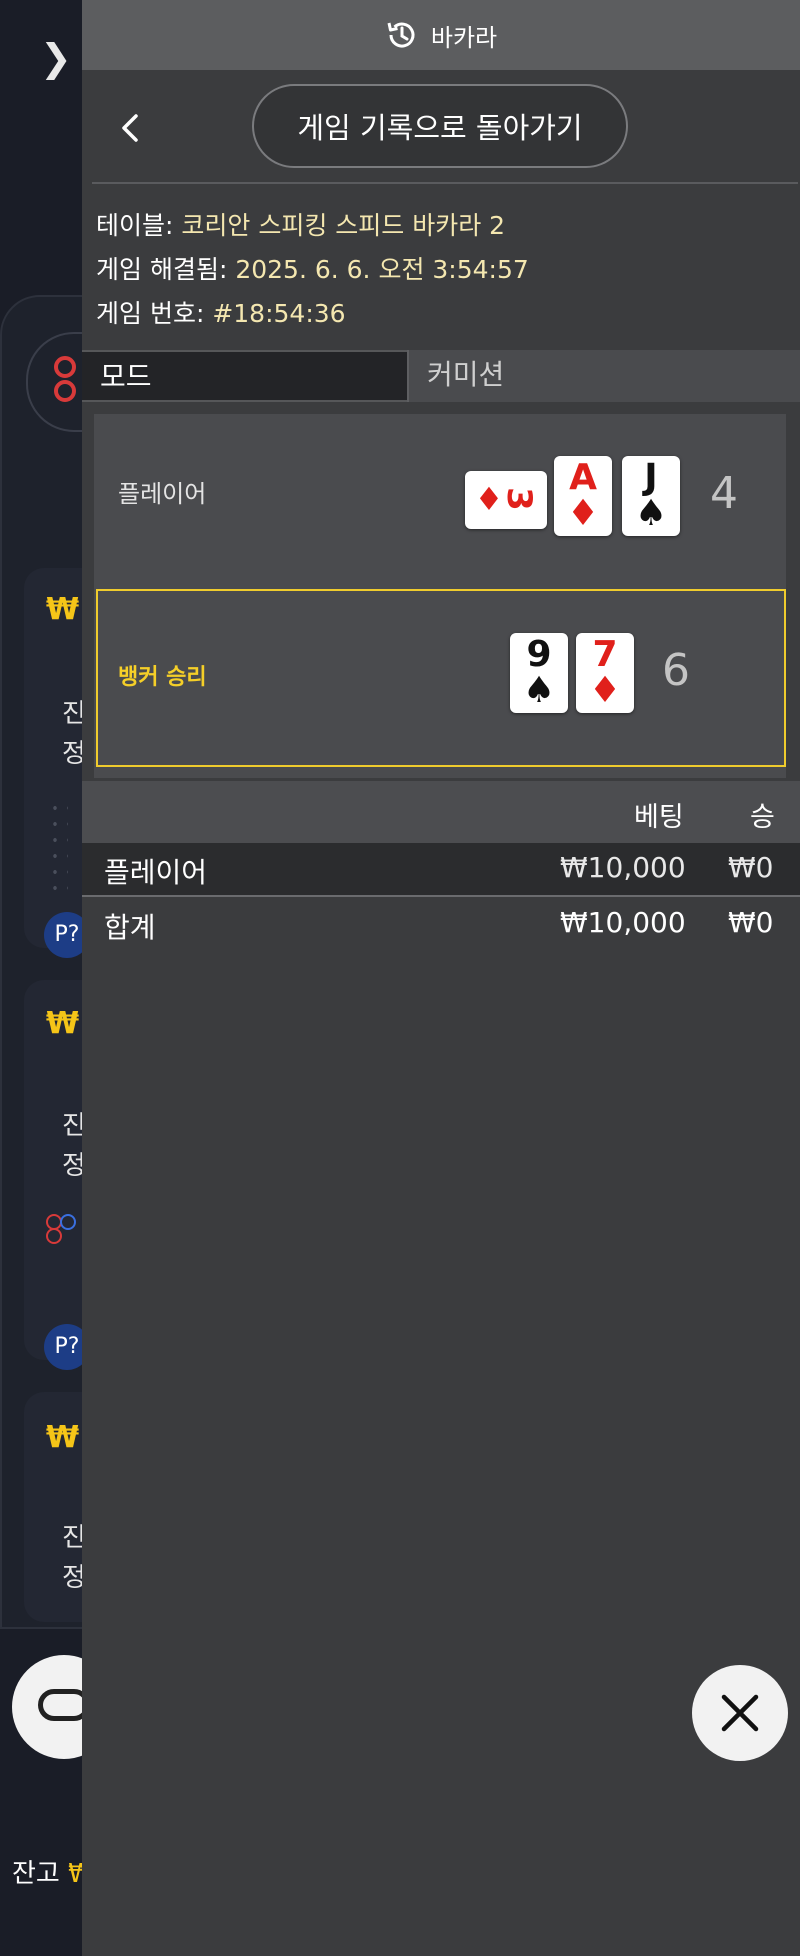  Describe the element at coordinates (762, 817) in the screenshot. I see `header-win: 승` at that location.